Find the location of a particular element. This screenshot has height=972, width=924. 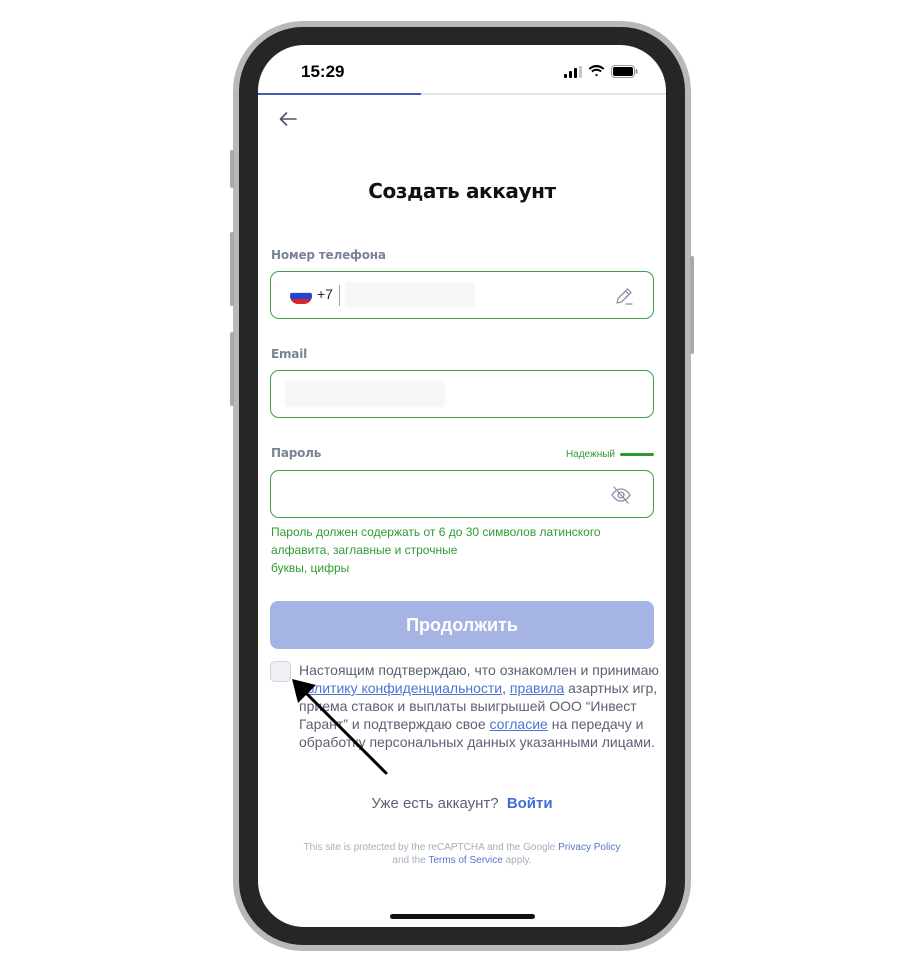

status-bar: 15:29 is located at coordinates (462, 69).